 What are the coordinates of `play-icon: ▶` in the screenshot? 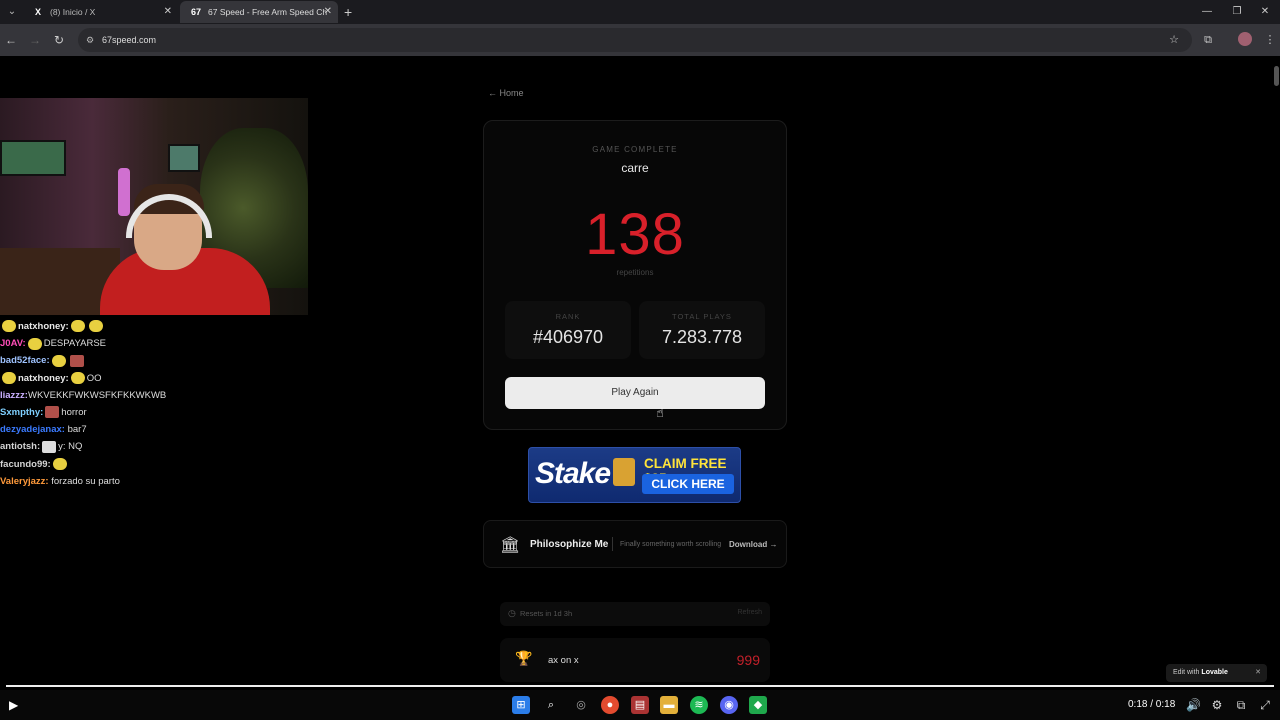 It's located at (13, 705).